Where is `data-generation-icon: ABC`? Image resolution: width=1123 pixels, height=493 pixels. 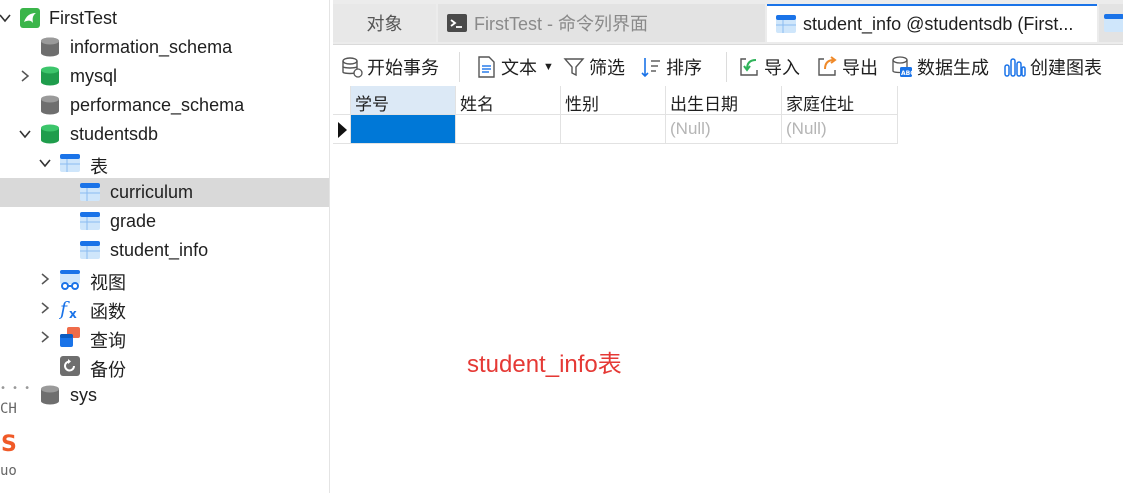 data-generation-icon: ABC is located at coordinates (902, 67).